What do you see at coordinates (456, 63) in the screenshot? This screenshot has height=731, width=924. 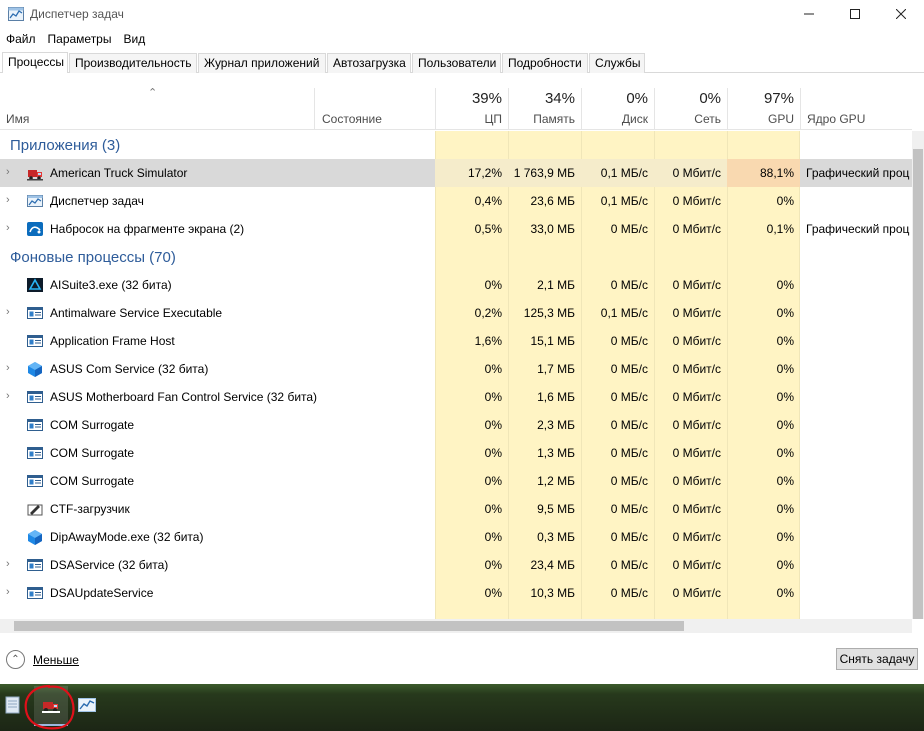 I see `tab-users: Пользователи` at bounding box center [456, 63].